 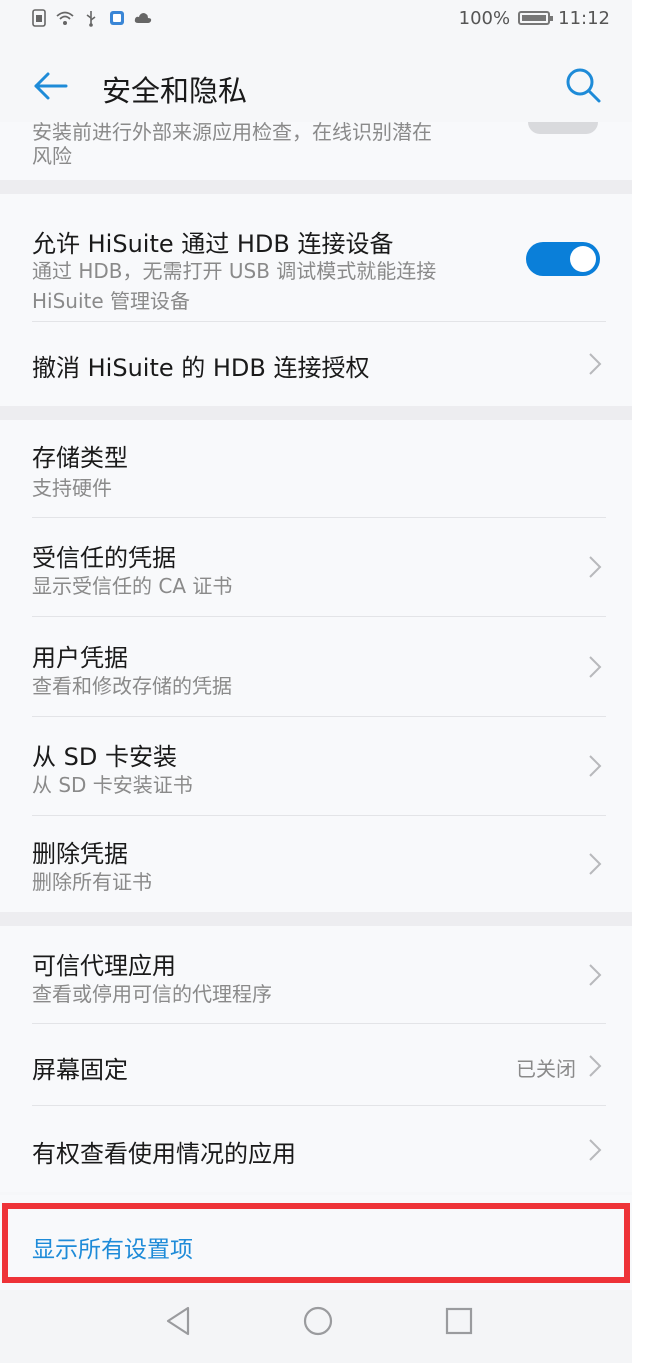 What do you see at coordinates (112, 785) in the screenshot?
I see `list-item-subtitle: 从 SD 卡安装证书` at bounding box center [112, 785].